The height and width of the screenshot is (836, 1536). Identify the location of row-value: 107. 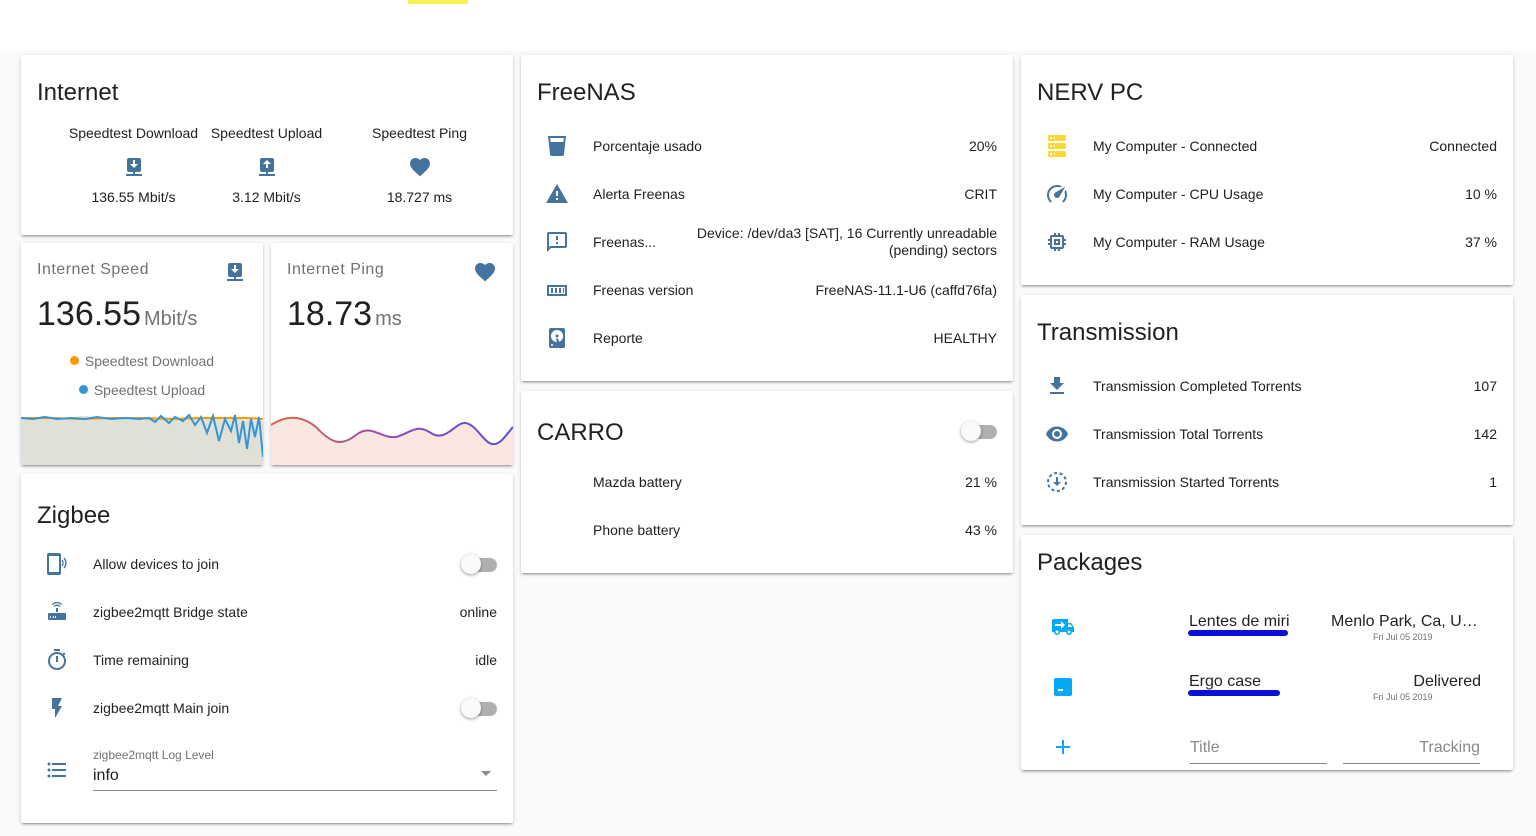
(1485, 386).